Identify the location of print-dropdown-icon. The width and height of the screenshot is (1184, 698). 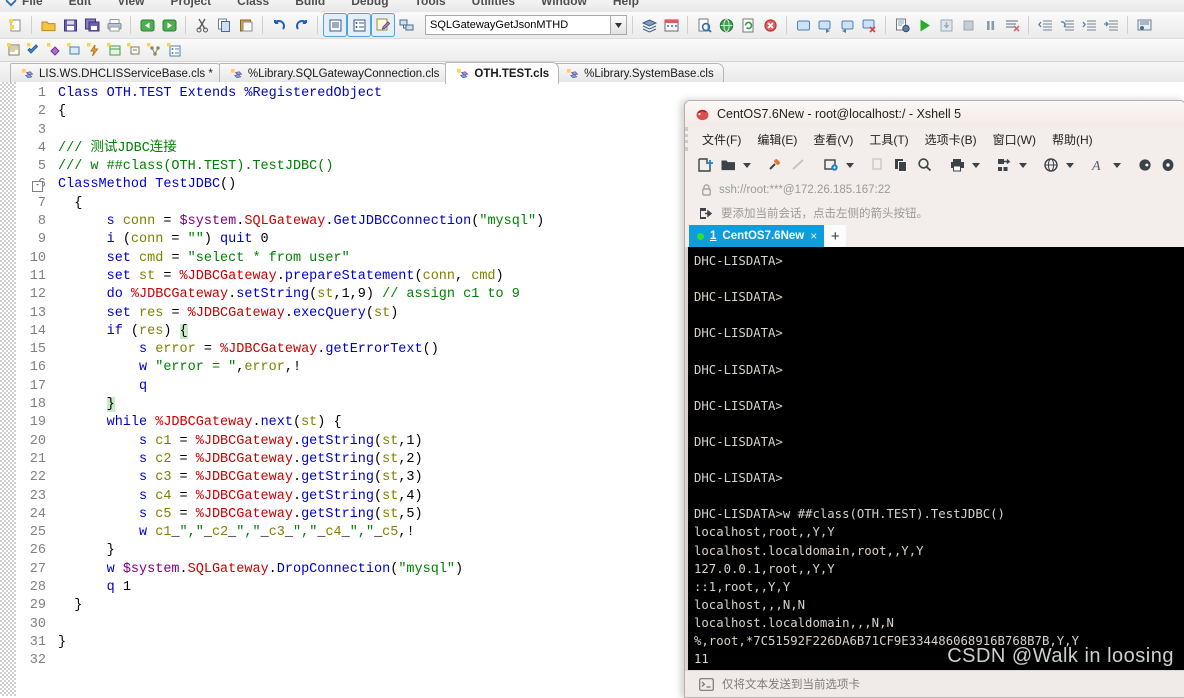
(976, 165).